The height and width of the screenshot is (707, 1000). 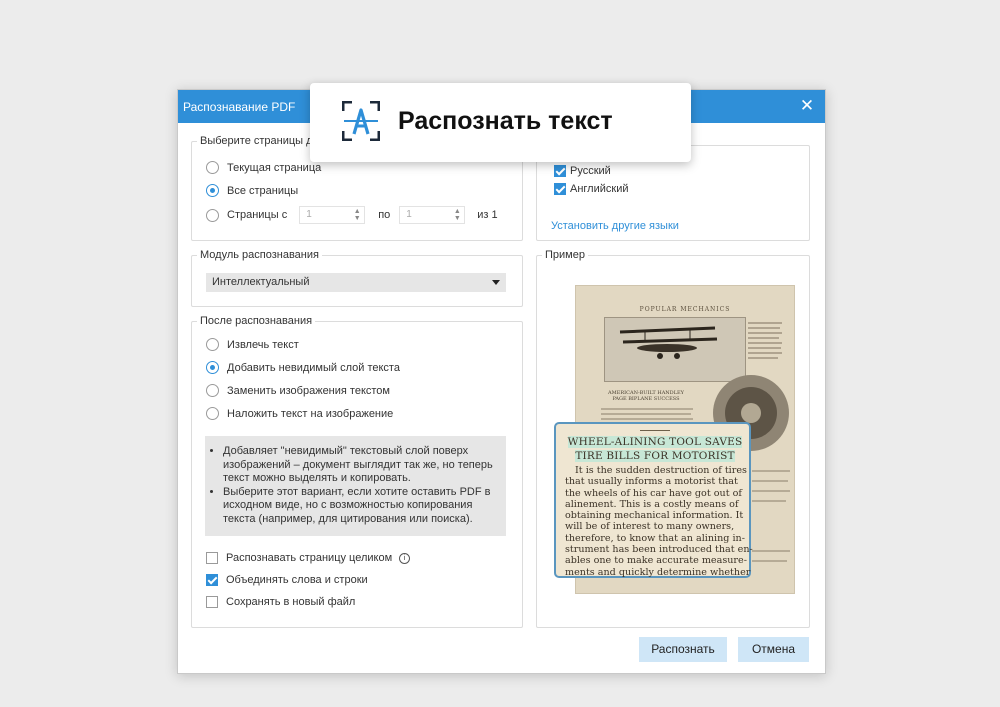 I want to click on recognize-whole-page-label: Распознавать страницу целиком, so click(x=309, y=558).